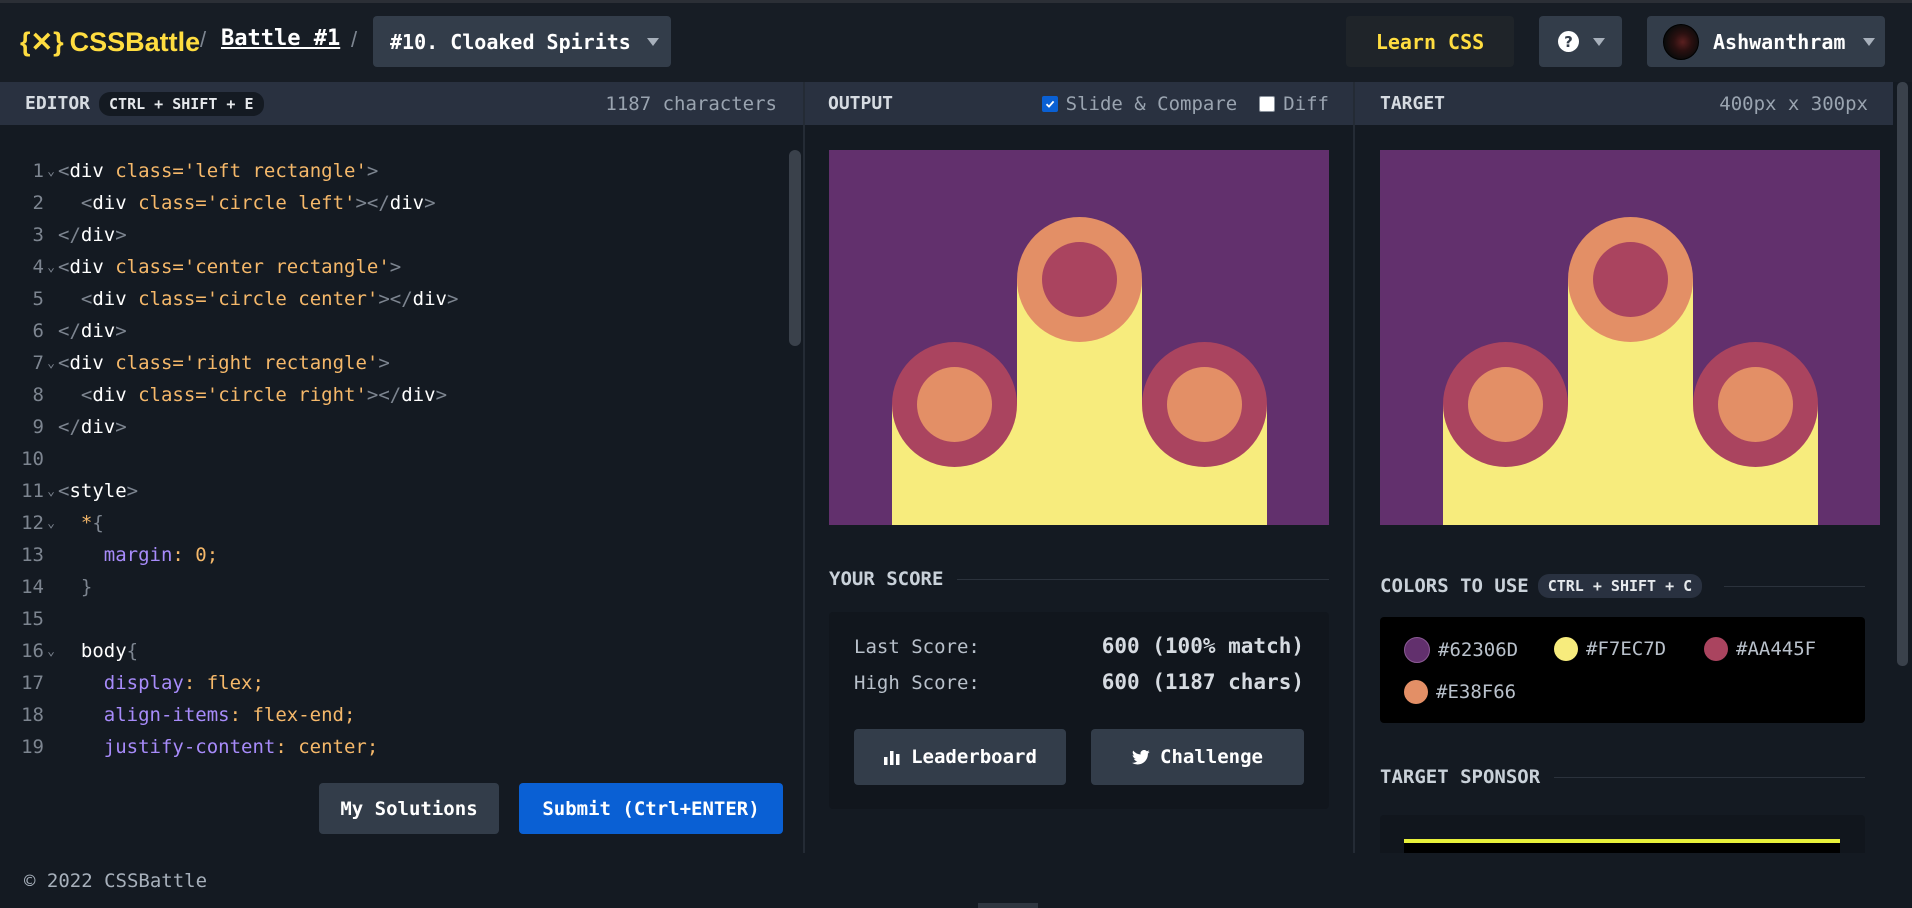 Image resolution: width=1912 pixels, height=908 pixels. What do you see at coordinates (691, 103) in the screenshot?
I see `character-count: 1187 characters` at bounding box center [691, 103].